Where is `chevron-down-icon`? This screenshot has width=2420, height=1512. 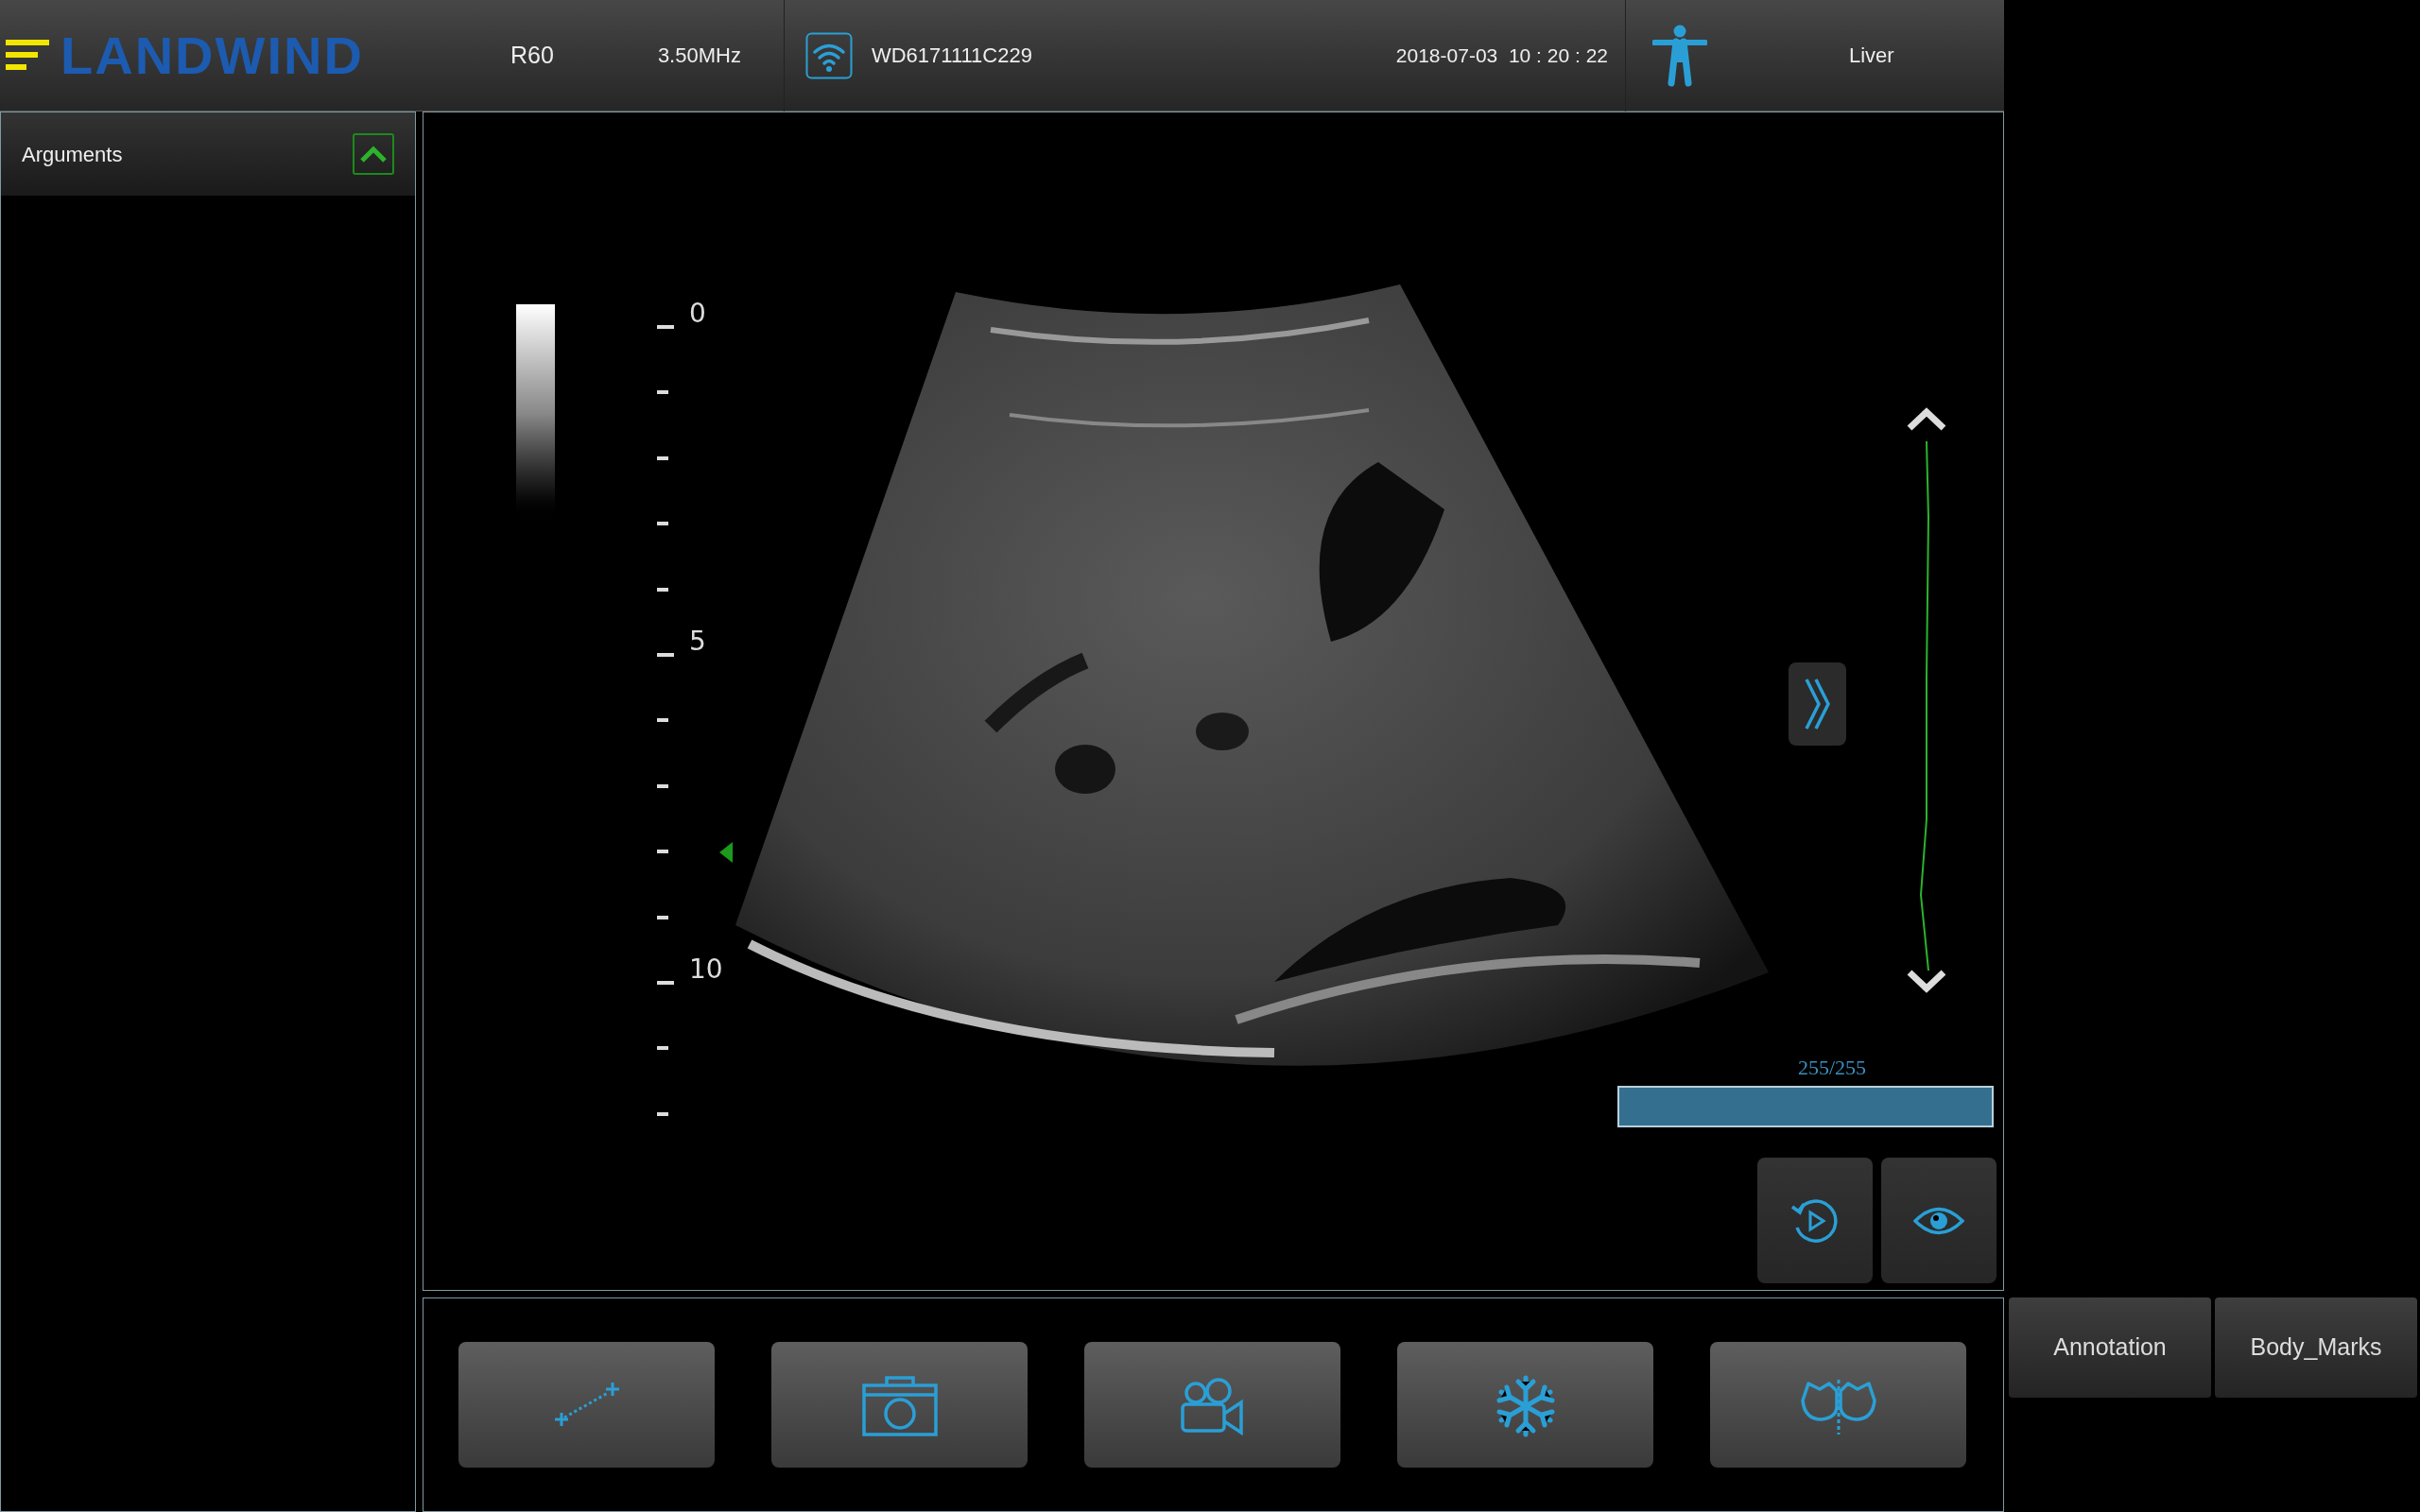 chevron-down-icon is located at coordinates (1926, 981).